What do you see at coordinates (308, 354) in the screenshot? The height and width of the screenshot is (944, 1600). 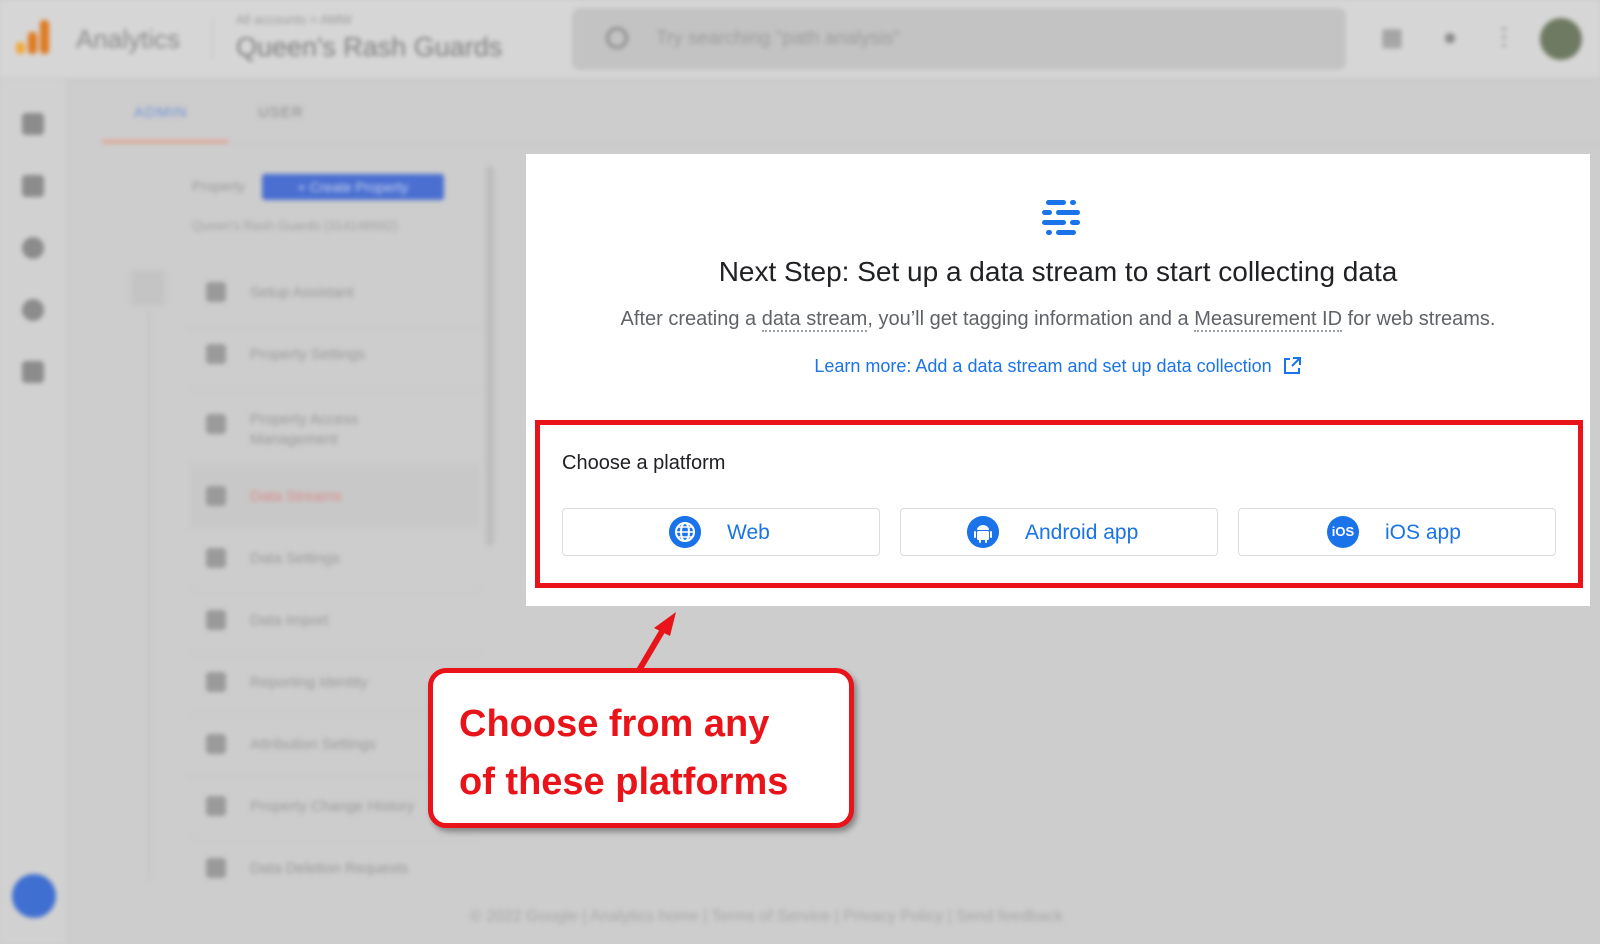 I see `menu-label: Property Settings` at bounding box center [308, 354].